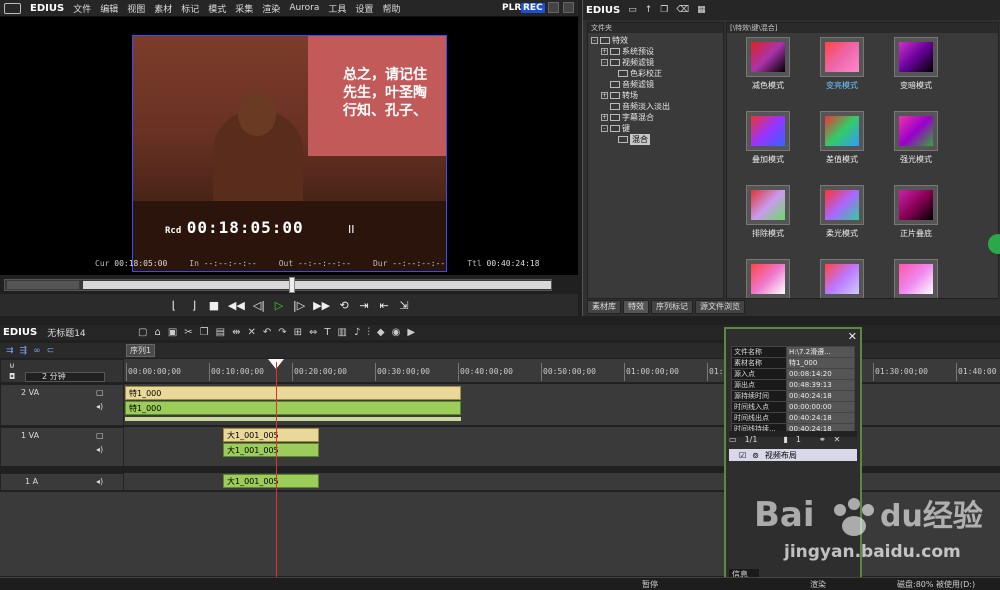 The width and height of the screenshot is (1000, 590). What do you see at coordinates (344, 305) in the screenshot?
I see `loop-icon: ⟲` at bounding box center [344, 305].